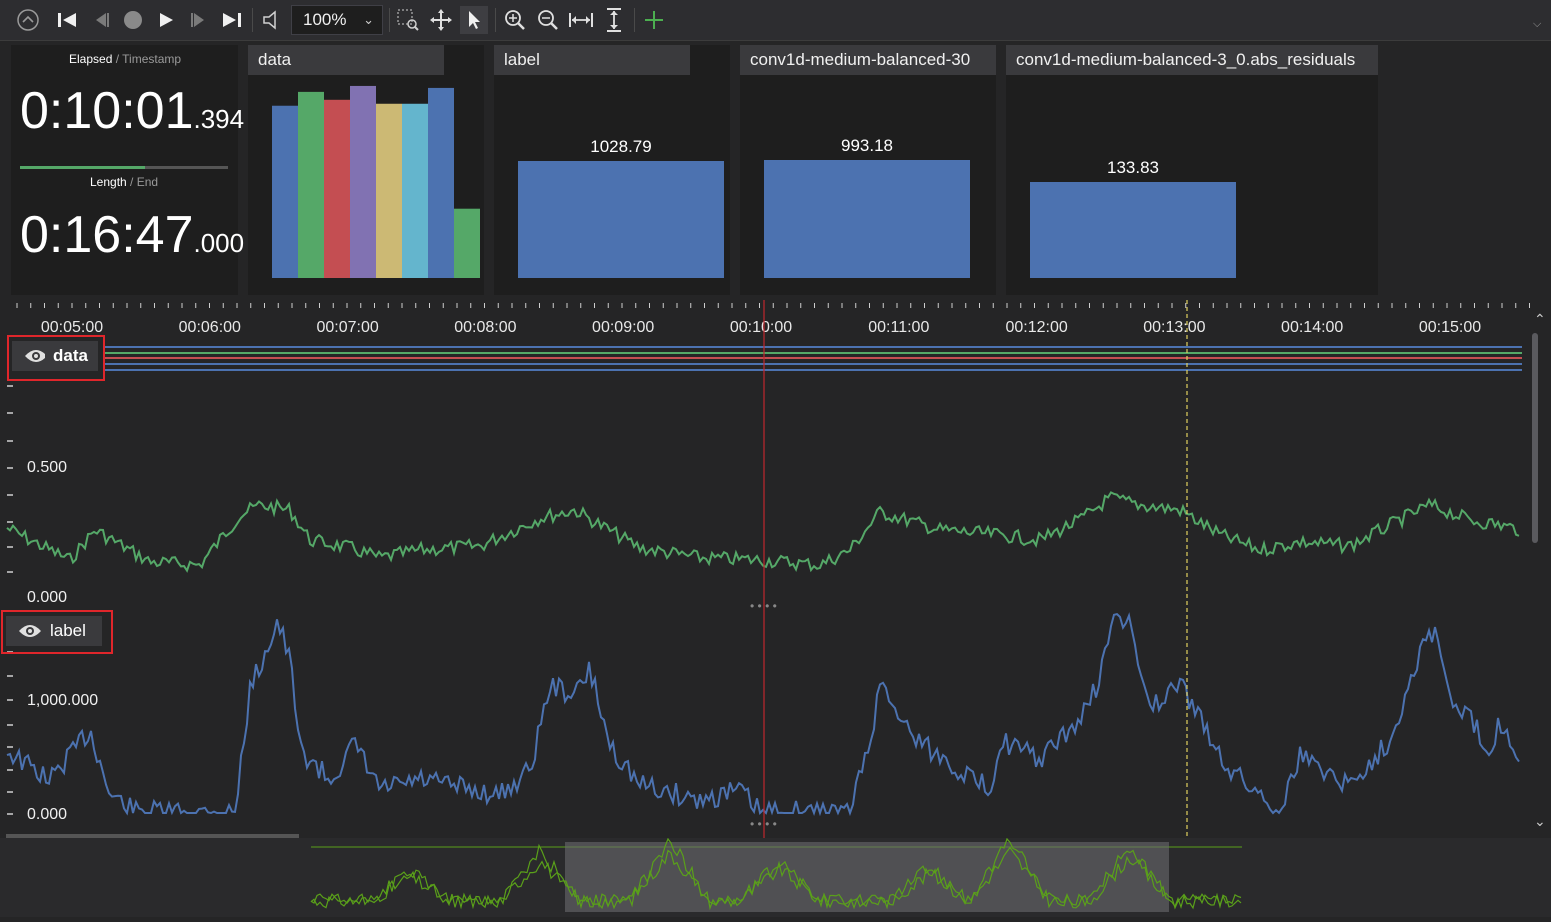  Describe the element at coordinates (166, 20) in the screenshot. I see `play-icon` at that location.